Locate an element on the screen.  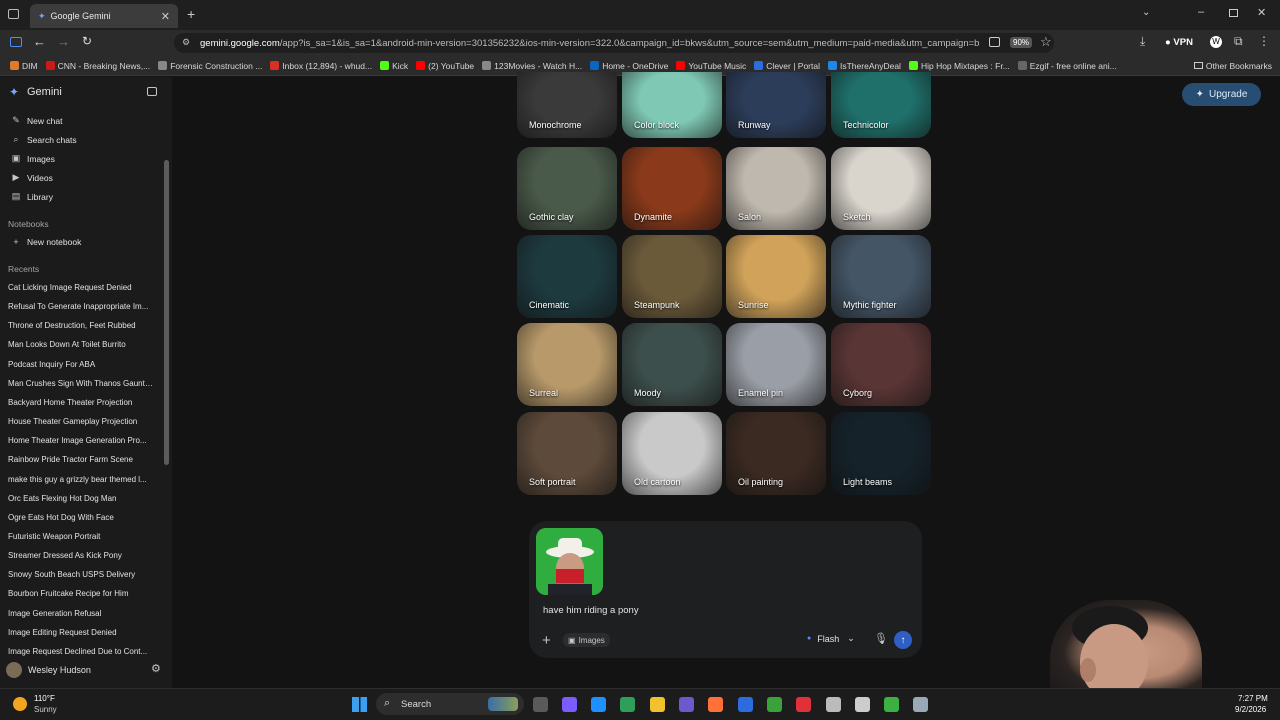
discord-icon is located at coordinates (686, 704).